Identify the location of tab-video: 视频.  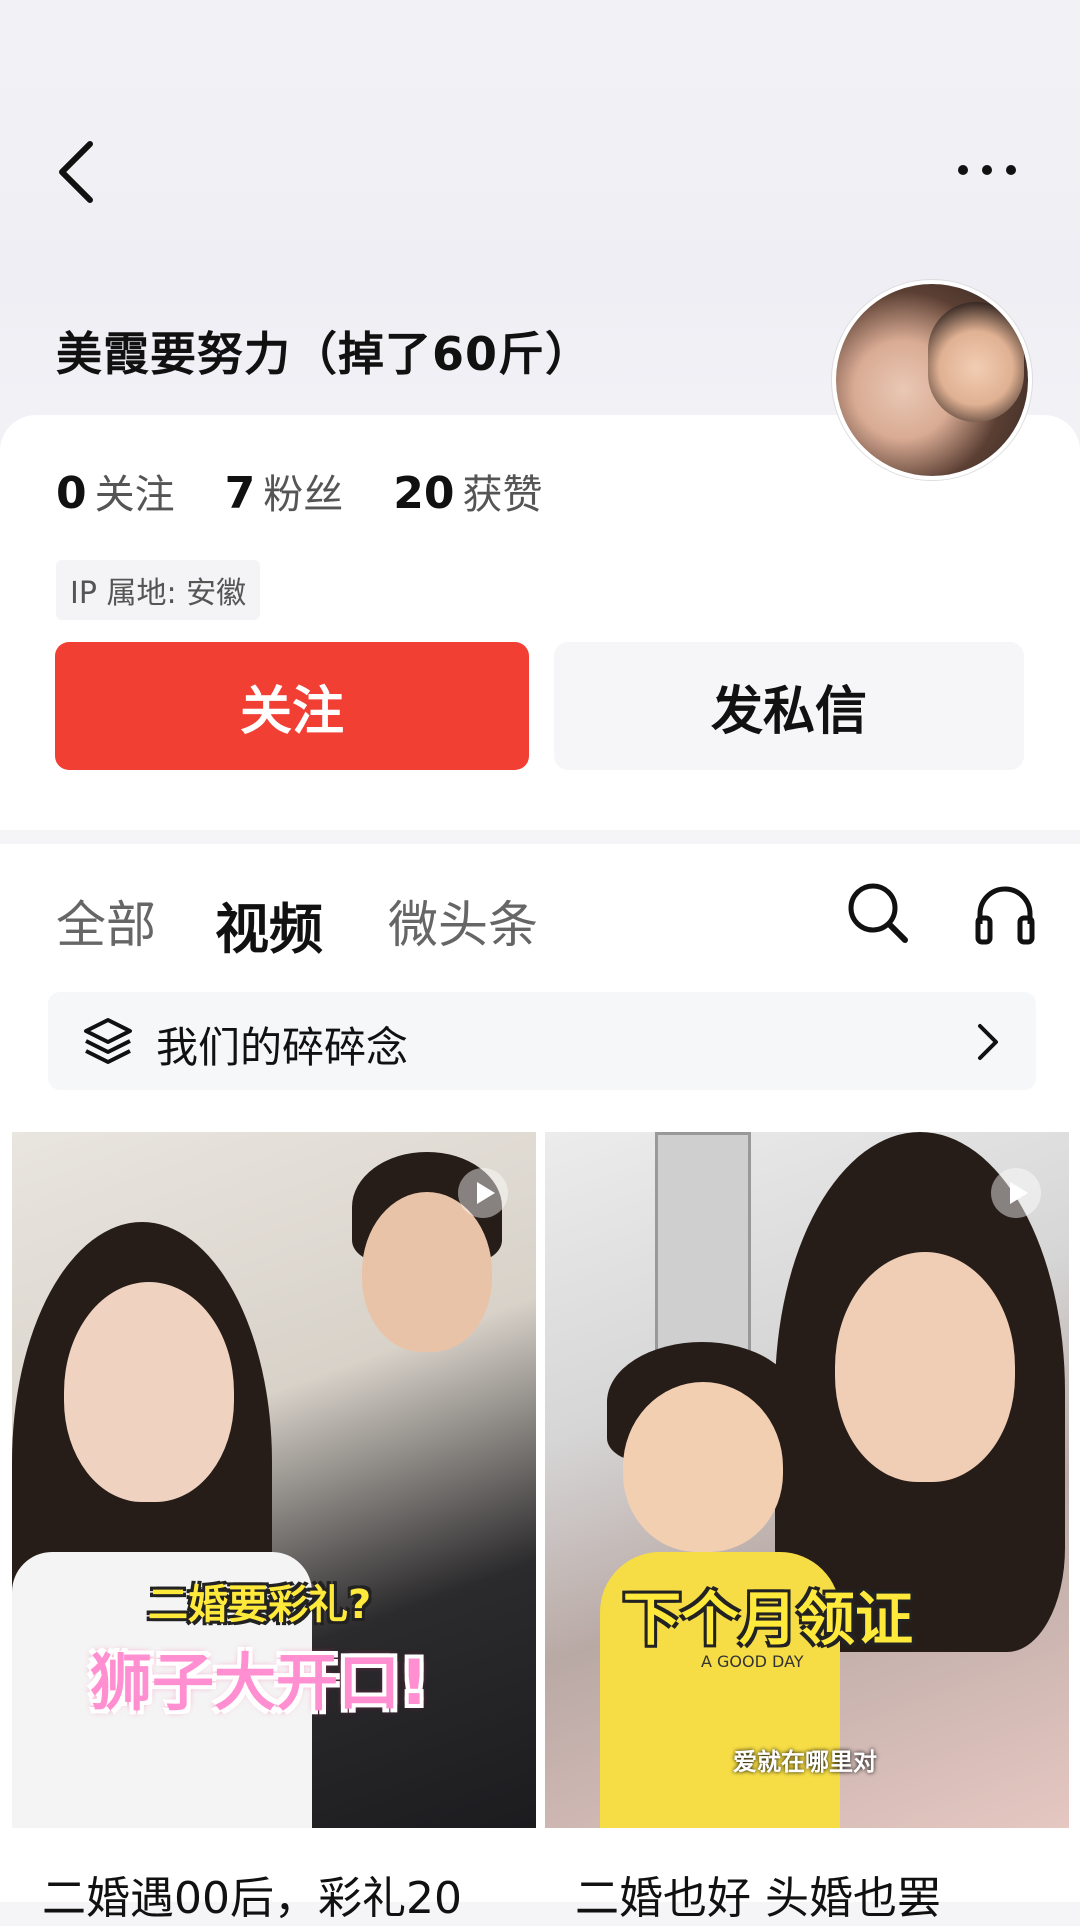
(269, 924).